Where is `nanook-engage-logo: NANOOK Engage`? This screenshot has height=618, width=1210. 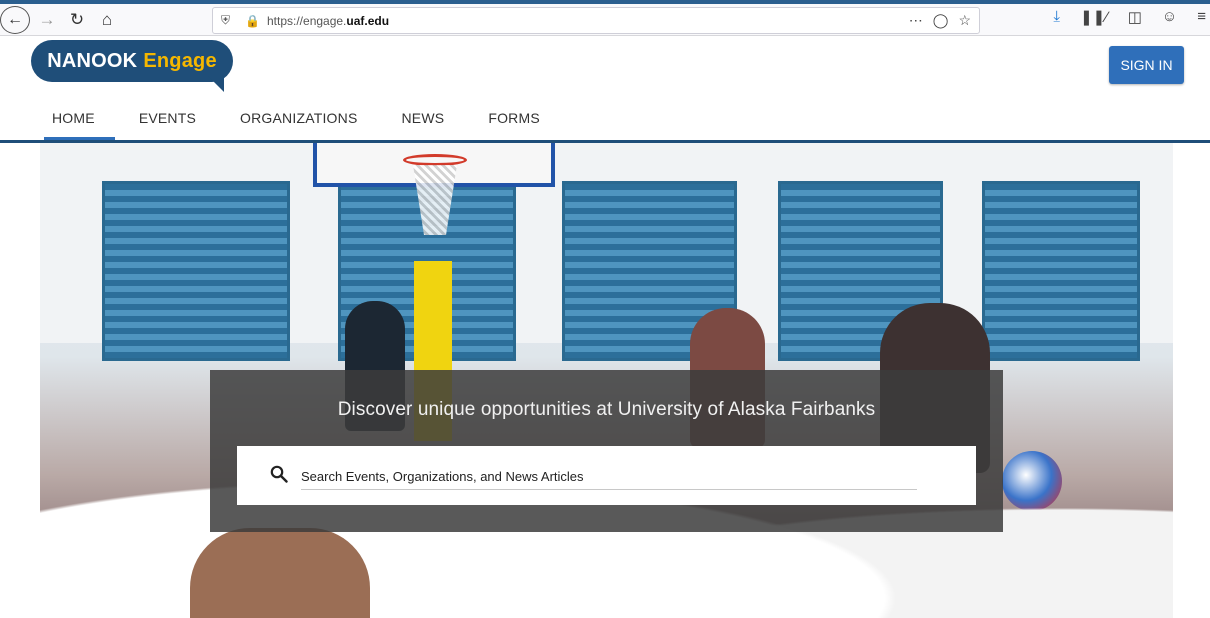
nanook-engage-logo: NANOOK Engage is located at coordinates (132, 61).